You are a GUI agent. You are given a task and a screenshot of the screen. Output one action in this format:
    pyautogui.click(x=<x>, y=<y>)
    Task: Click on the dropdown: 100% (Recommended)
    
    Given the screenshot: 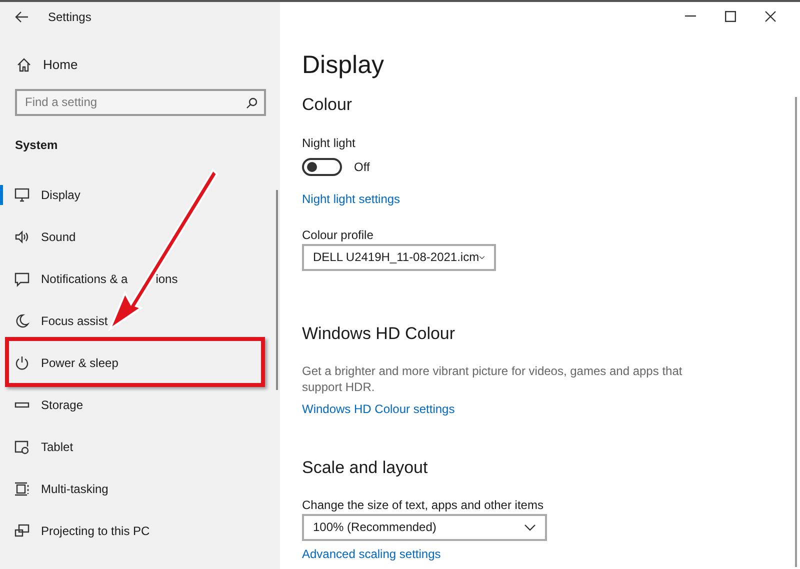 What is the action you would take?
    pyautogui.click(x=424, y=527)
    